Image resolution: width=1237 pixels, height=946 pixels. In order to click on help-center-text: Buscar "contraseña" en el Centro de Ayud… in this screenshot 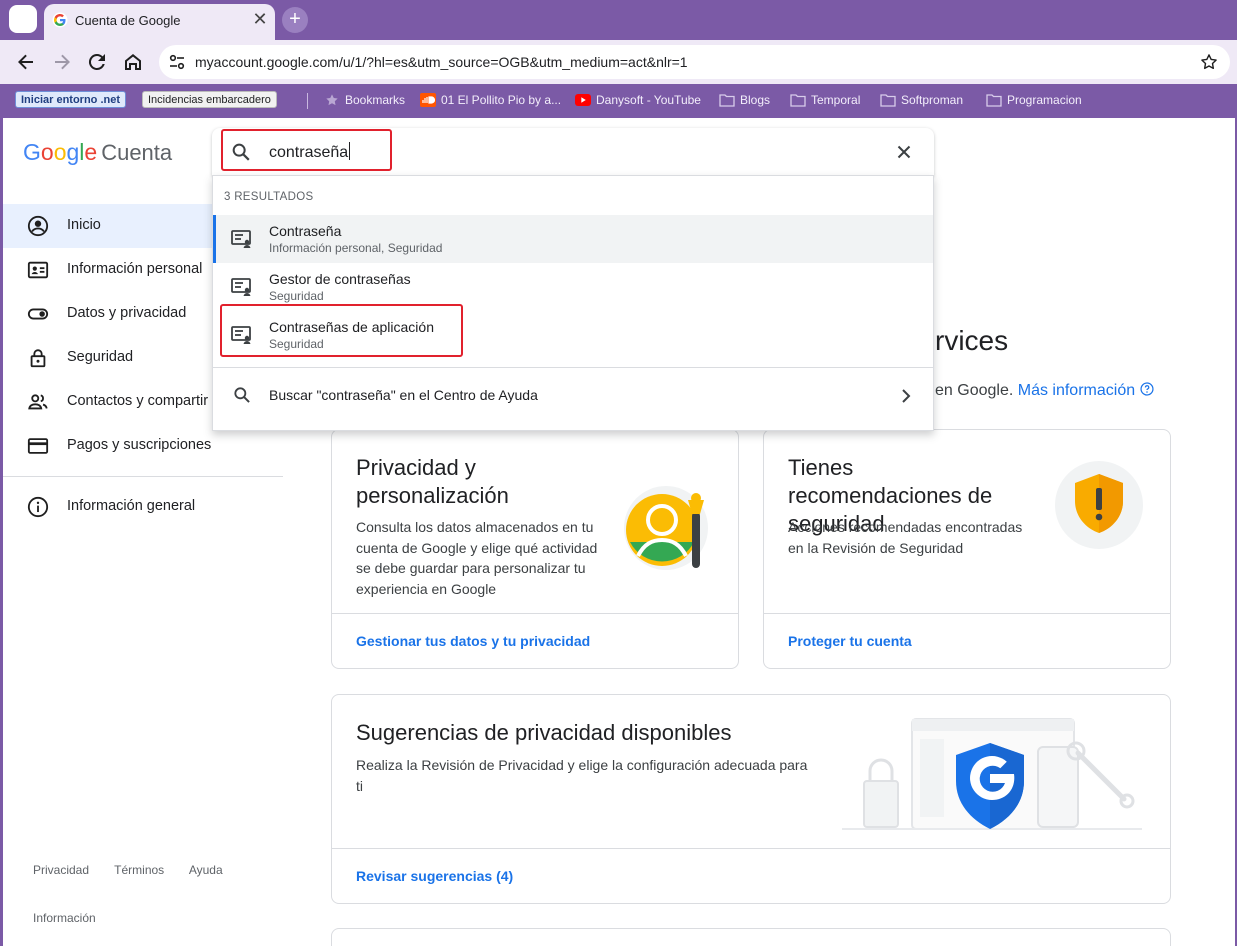, I will do `click(403, 395)`.